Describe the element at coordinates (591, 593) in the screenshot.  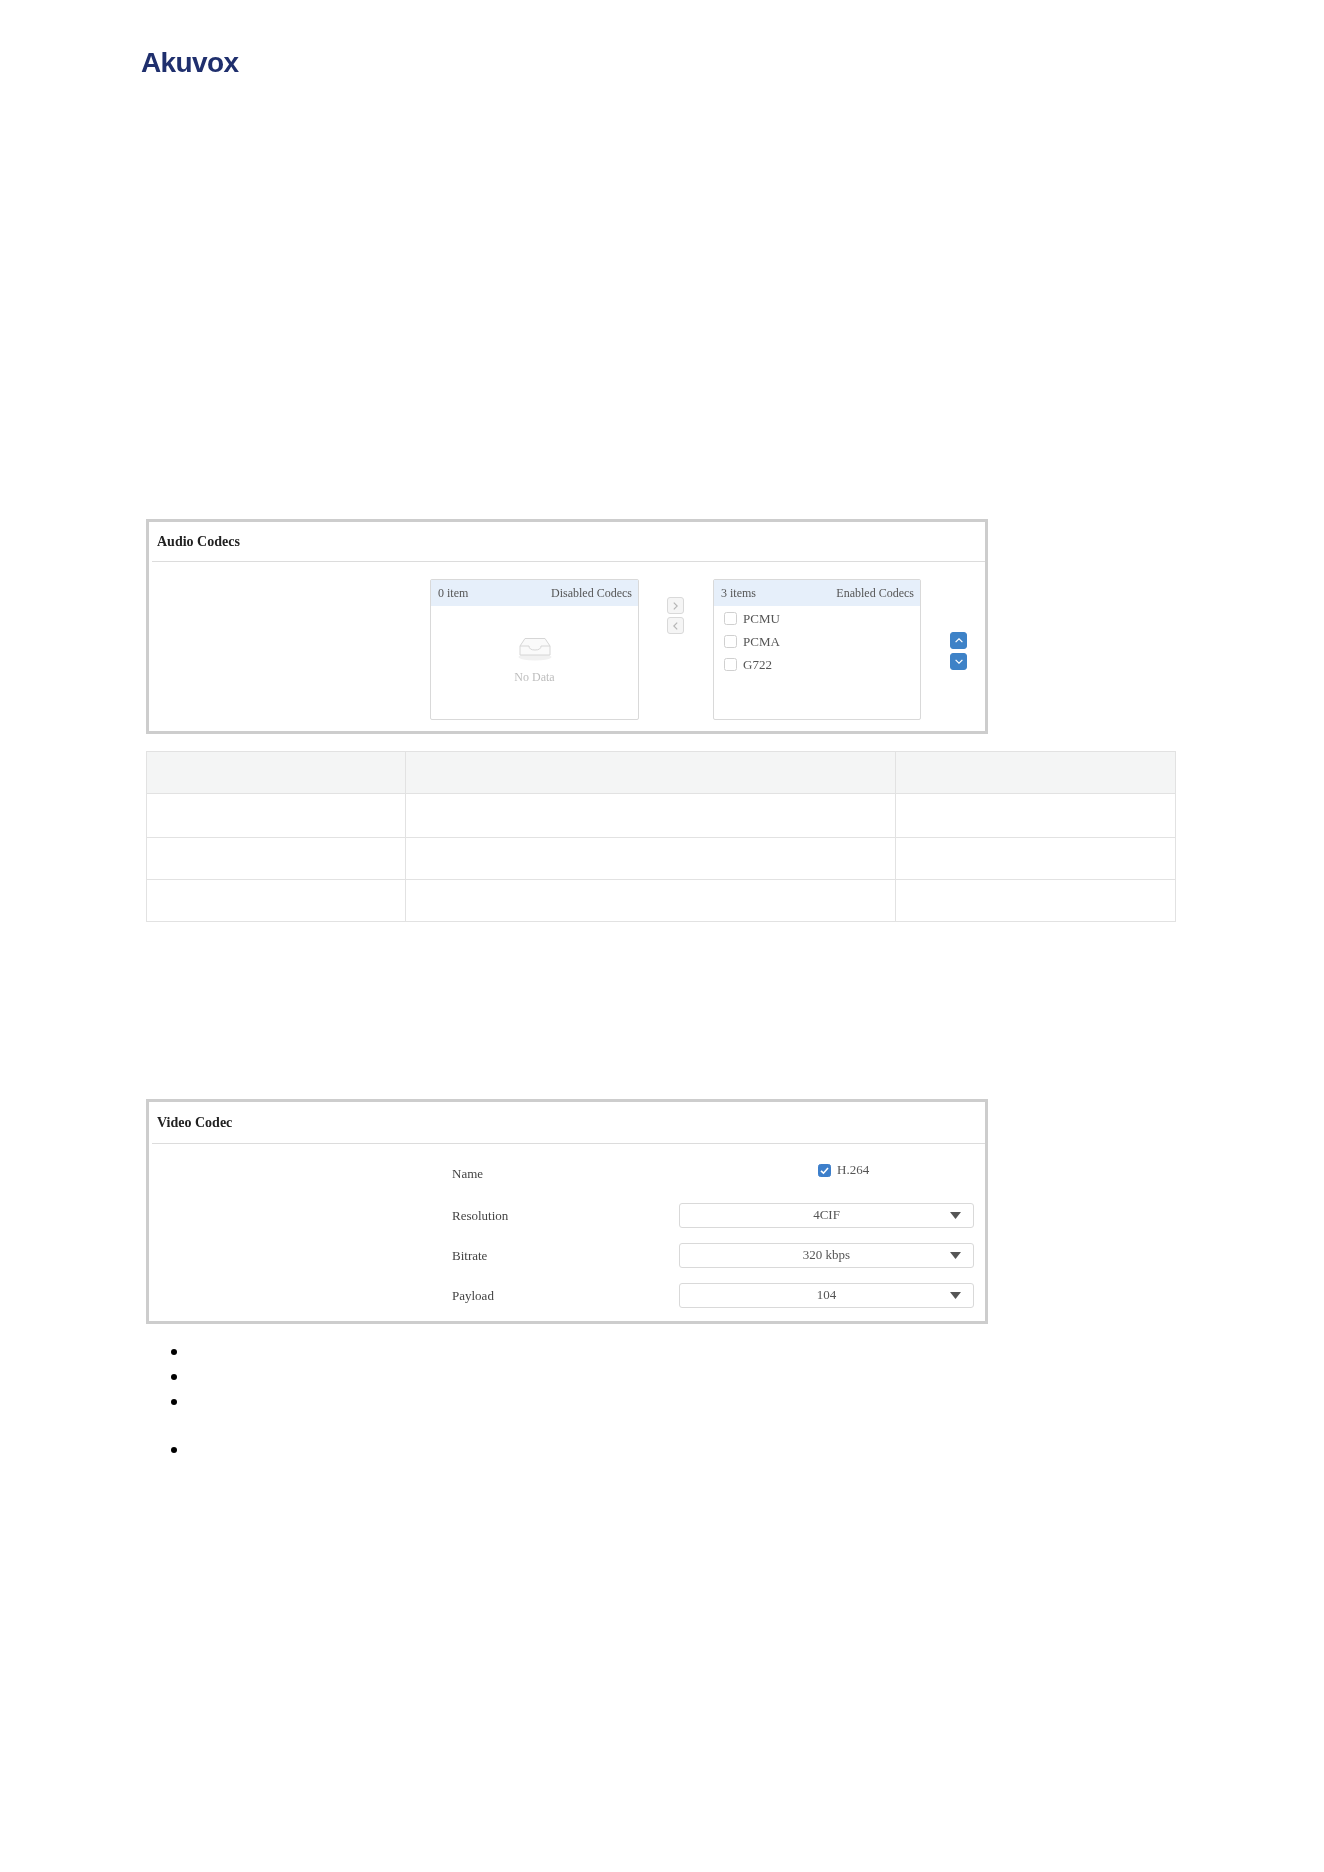
I see `list-title: Disabled Codecs` at that location.